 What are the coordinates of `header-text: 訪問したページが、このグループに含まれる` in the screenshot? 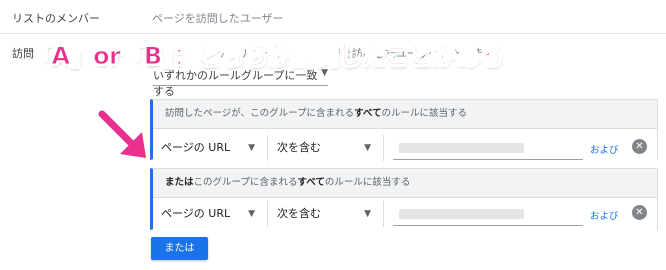 It's located at (260, 113).